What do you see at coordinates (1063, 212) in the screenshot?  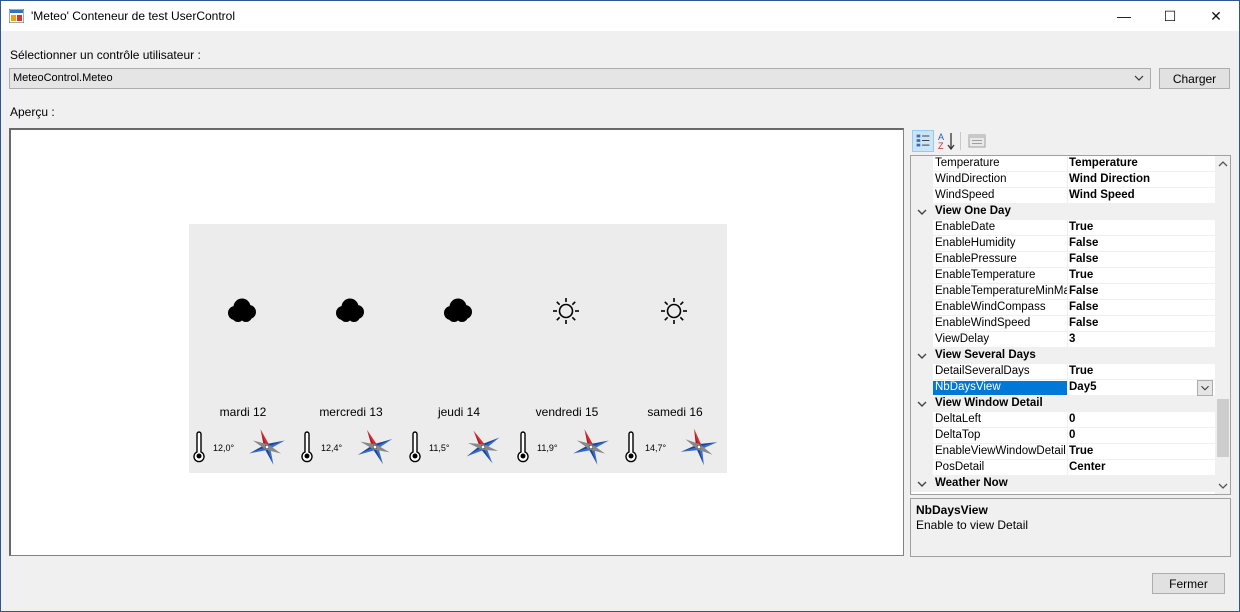 I see `property-category: View One Day` at bounding box center [1063, 212].